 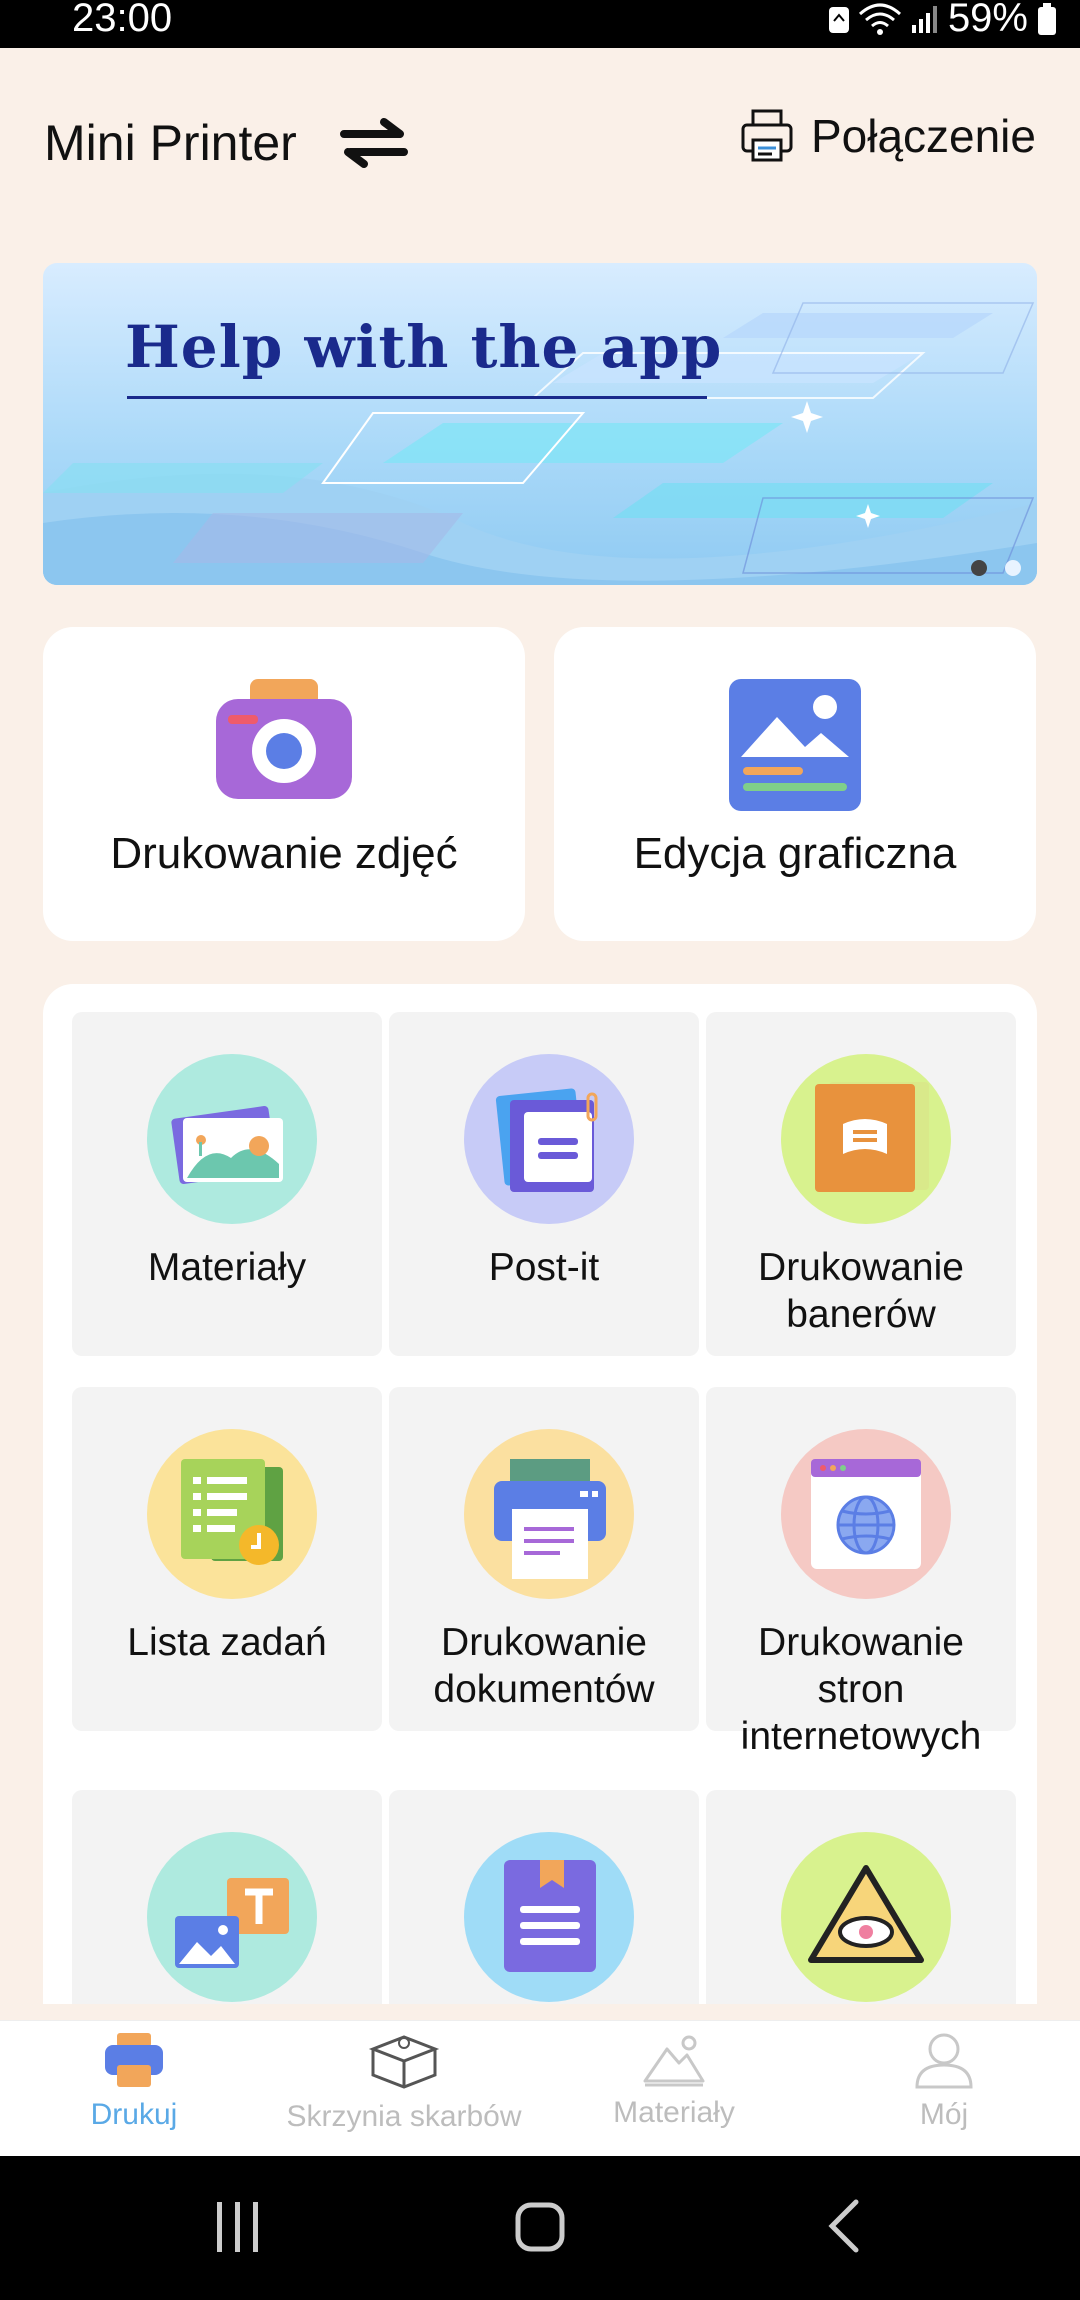 I want to click on tile-document-print: Drukowanie dokumentów, so click(x=544, y=1559).